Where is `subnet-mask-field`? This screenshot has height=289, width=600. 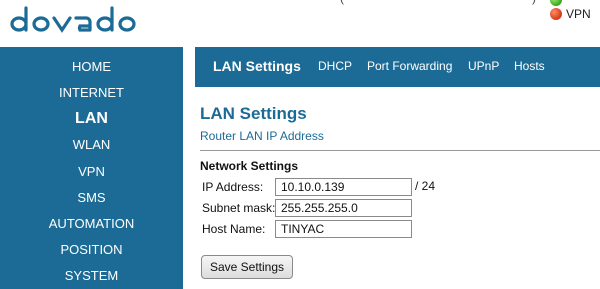
subnet-mask-field is located at coordinates (343, 208).